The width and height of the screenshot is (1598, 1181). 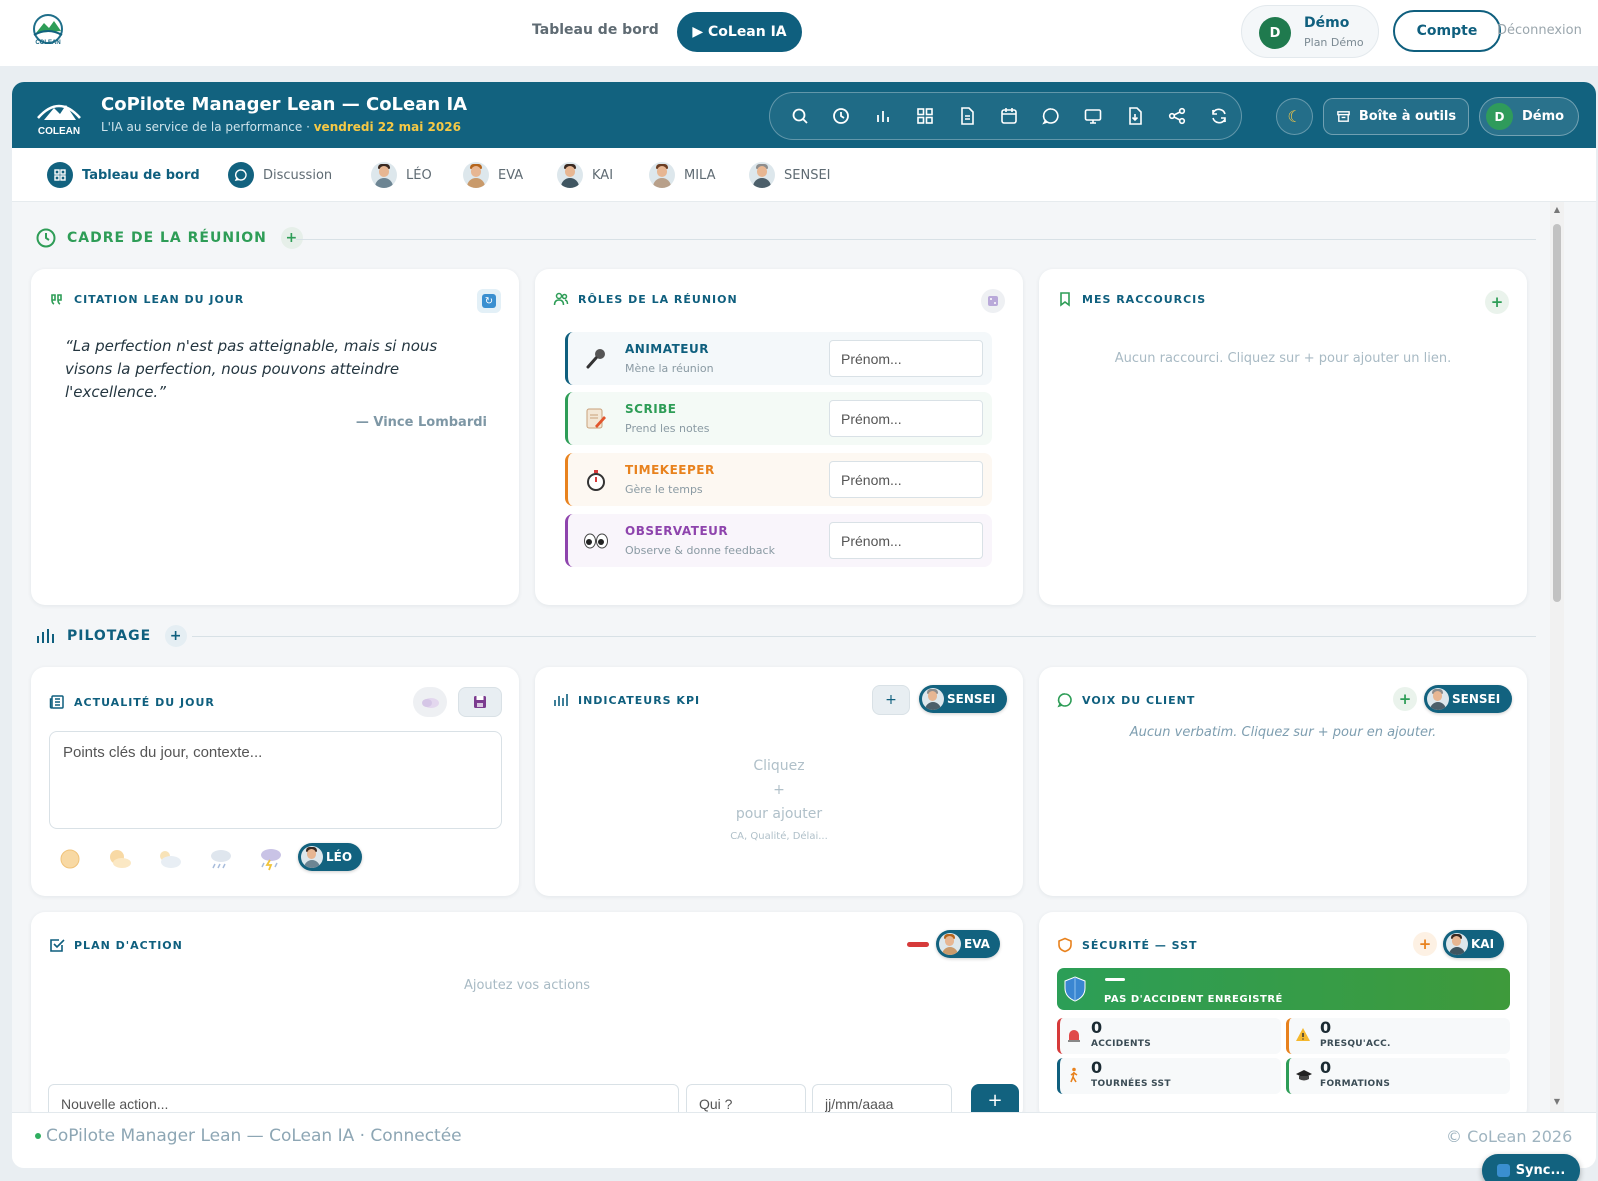 I want to click on tab-mila: MILA, so click(x=682, y=175).